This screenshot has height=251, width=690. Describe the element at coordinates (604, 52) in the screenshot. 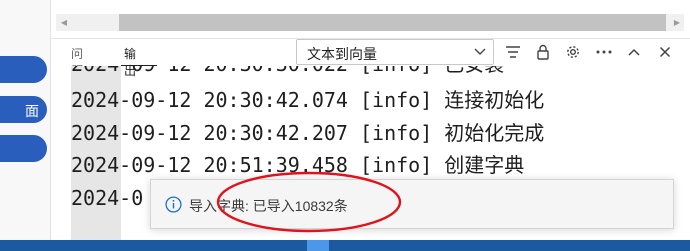

I see `more-icon` at that location.